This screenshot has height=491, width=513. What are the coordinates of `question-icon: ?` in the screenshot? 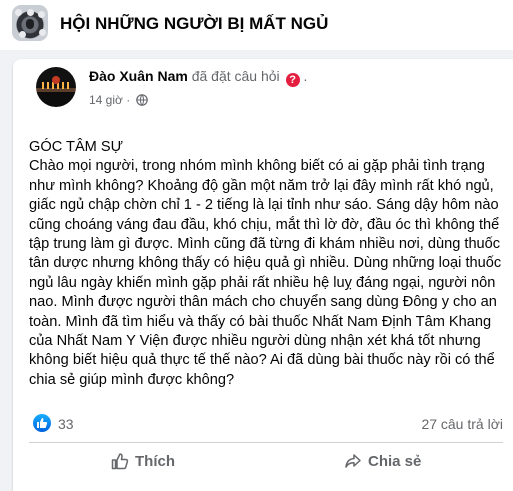 It's located at (292, 80).